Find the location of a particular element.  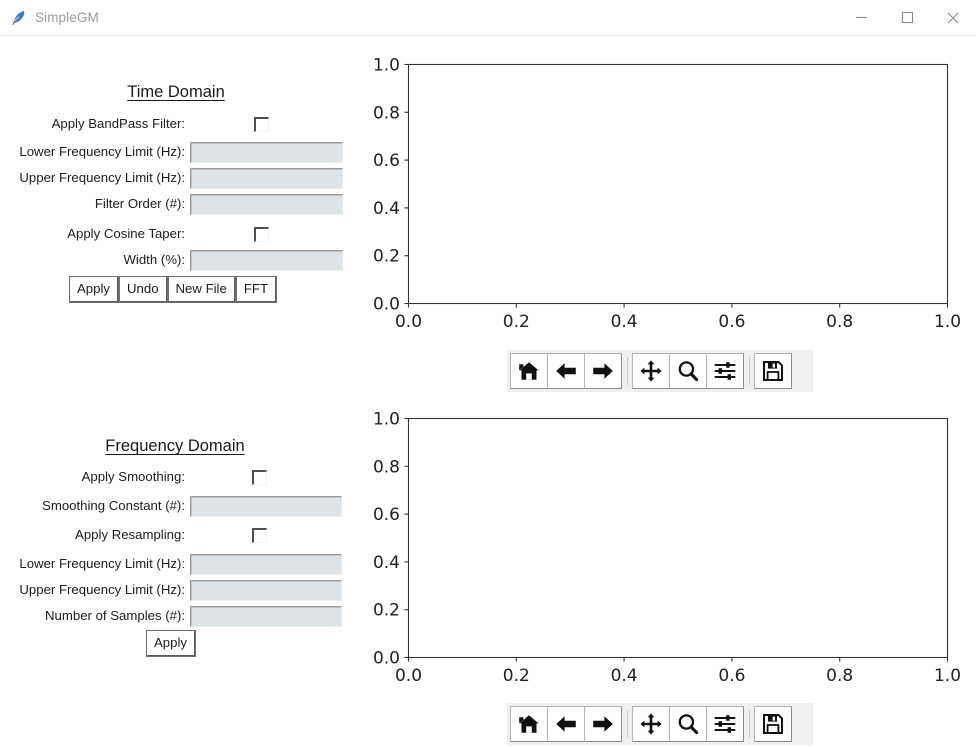

input-number-of-samples is located at coordinates (266, 616).